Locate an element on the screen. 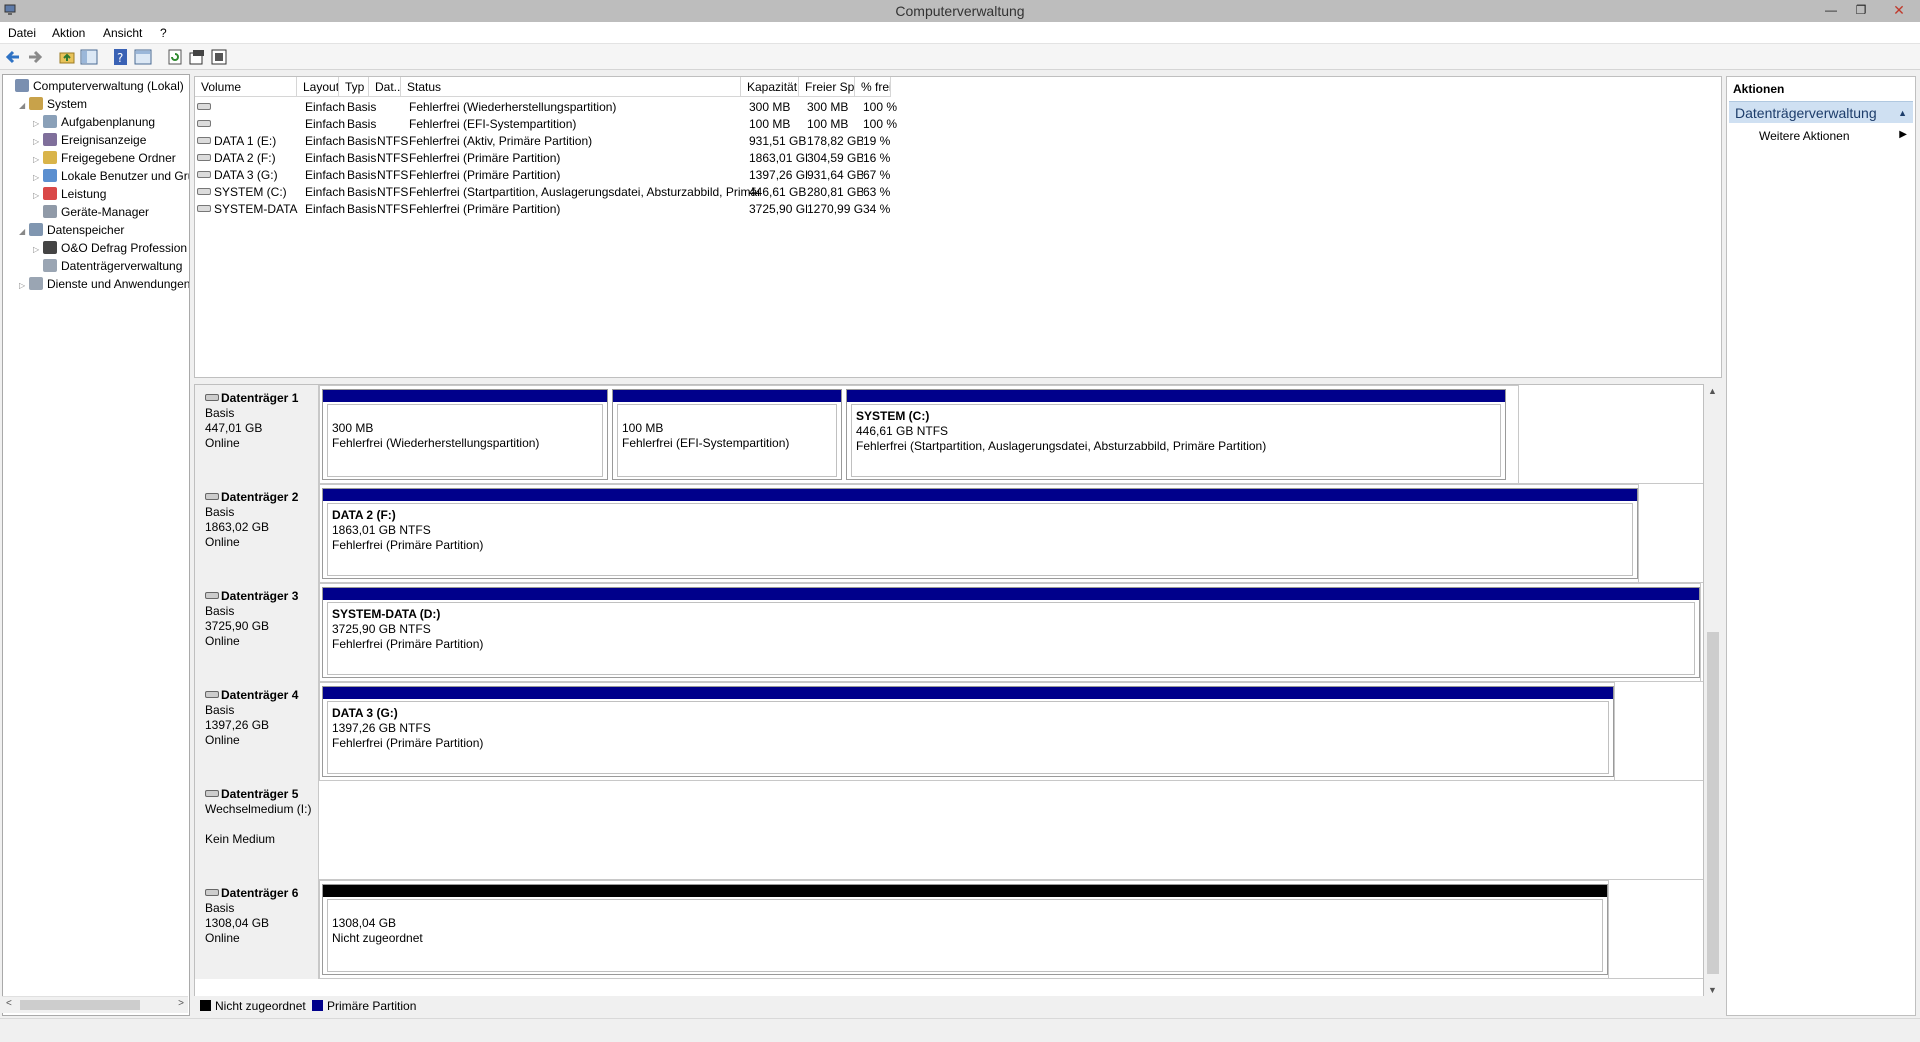 This screenshot has height=1042, width=1920. disk-name: Datenträger 5 is located at coordinates (261, 794).